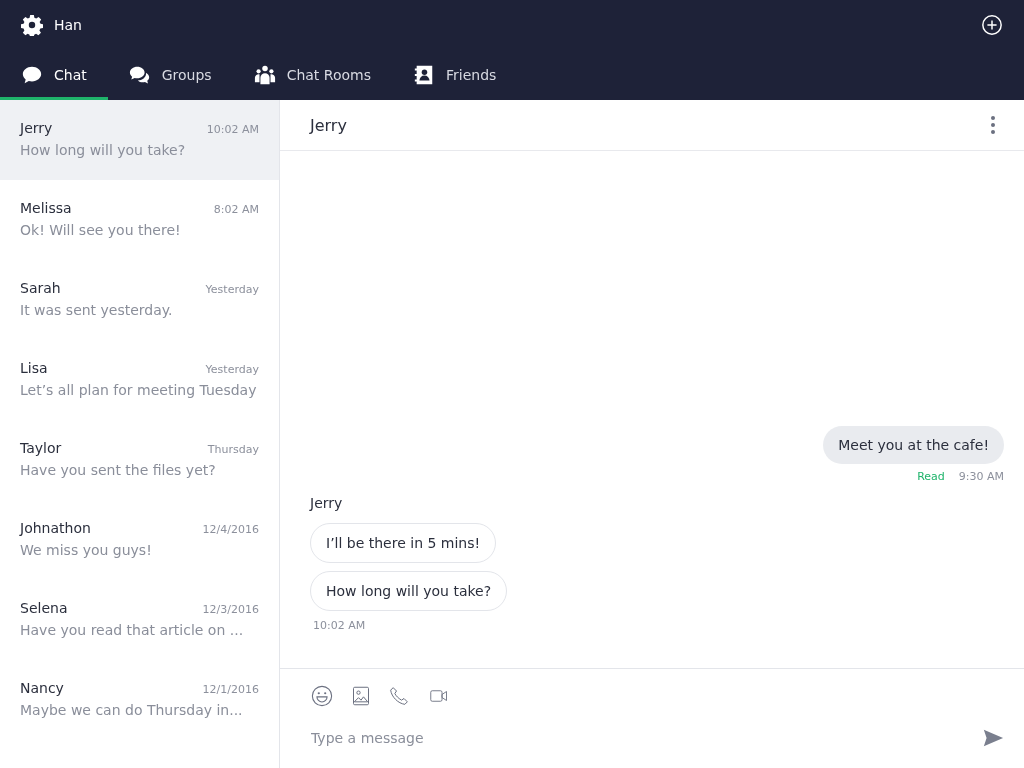 Image resolution: width=1024 pixels, height=768 pixels. What do you see at coordinates (454, 75) in the screenshot?
I see `tab: Friends` at bounding box center [454, 75].